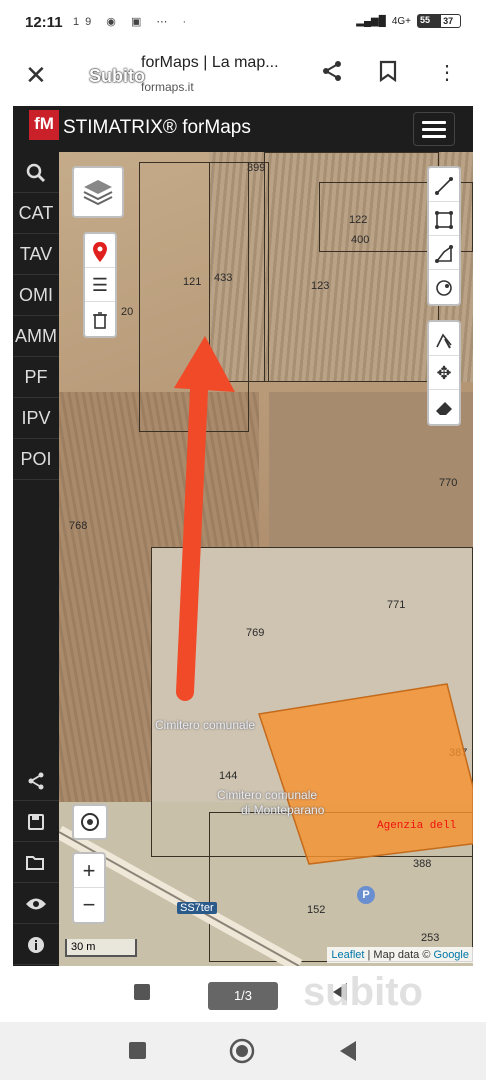  I want to click on zoom-out-button: −, so click(89, 905).